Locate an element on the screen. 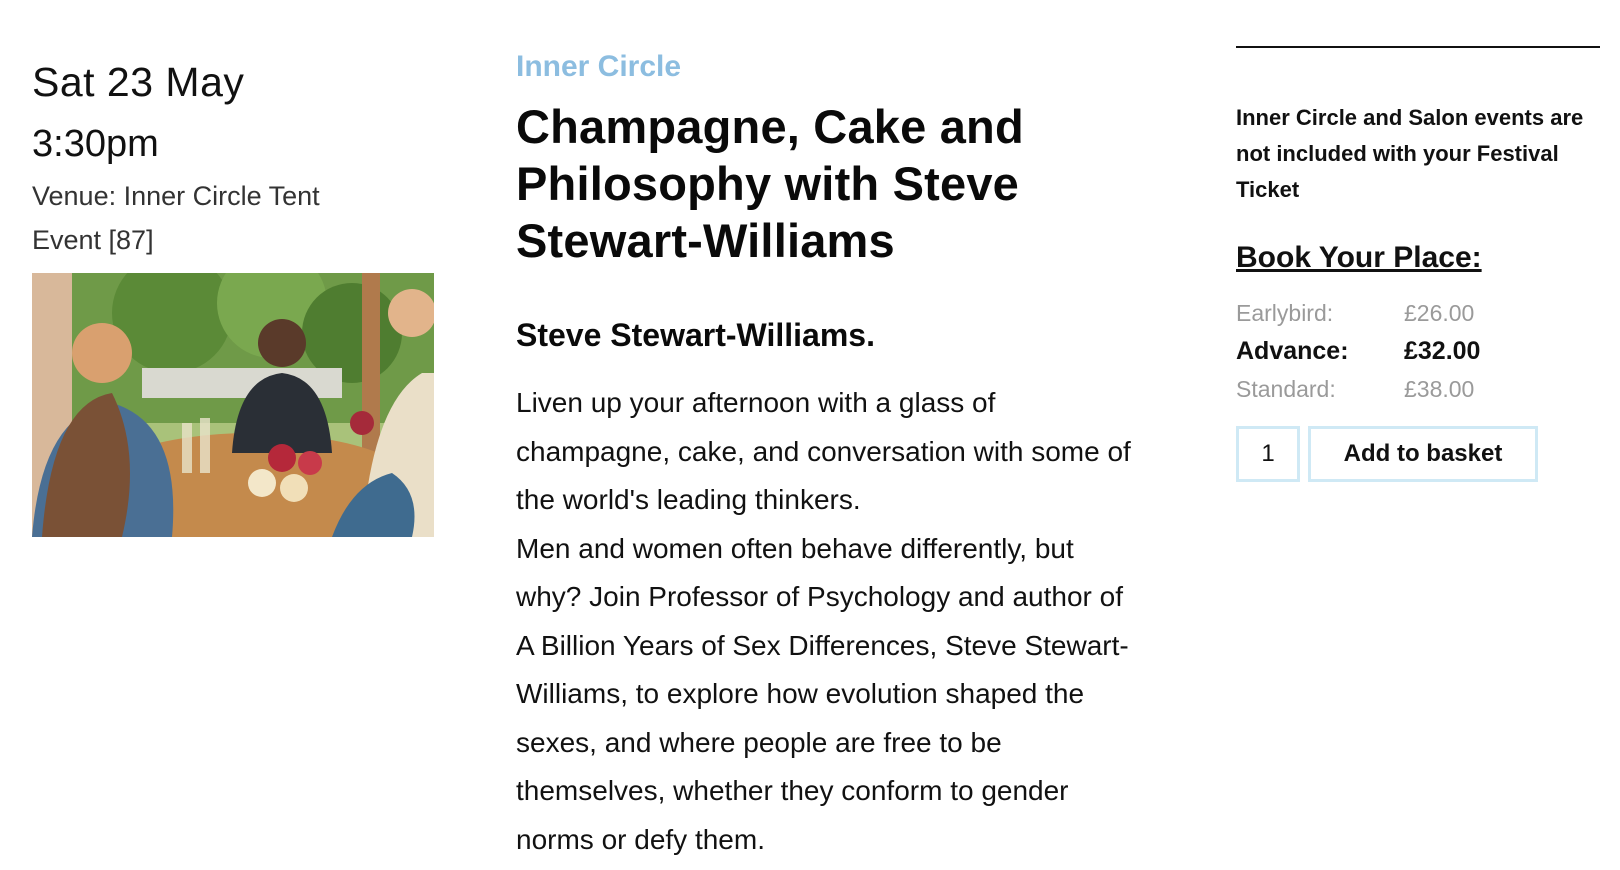  price-value: £26.00 is located at coordinates (1439, 313).